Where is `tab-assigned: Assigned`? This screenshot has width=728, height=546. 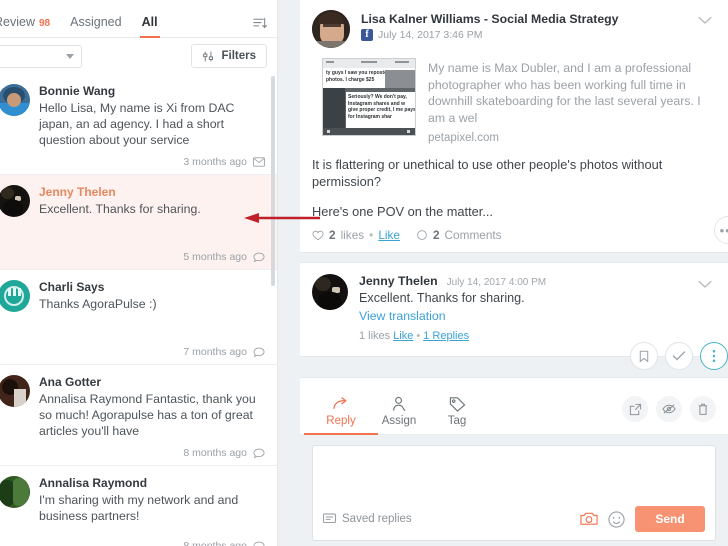 tab-assigned: Assigned is located at coordinates (95, 26).